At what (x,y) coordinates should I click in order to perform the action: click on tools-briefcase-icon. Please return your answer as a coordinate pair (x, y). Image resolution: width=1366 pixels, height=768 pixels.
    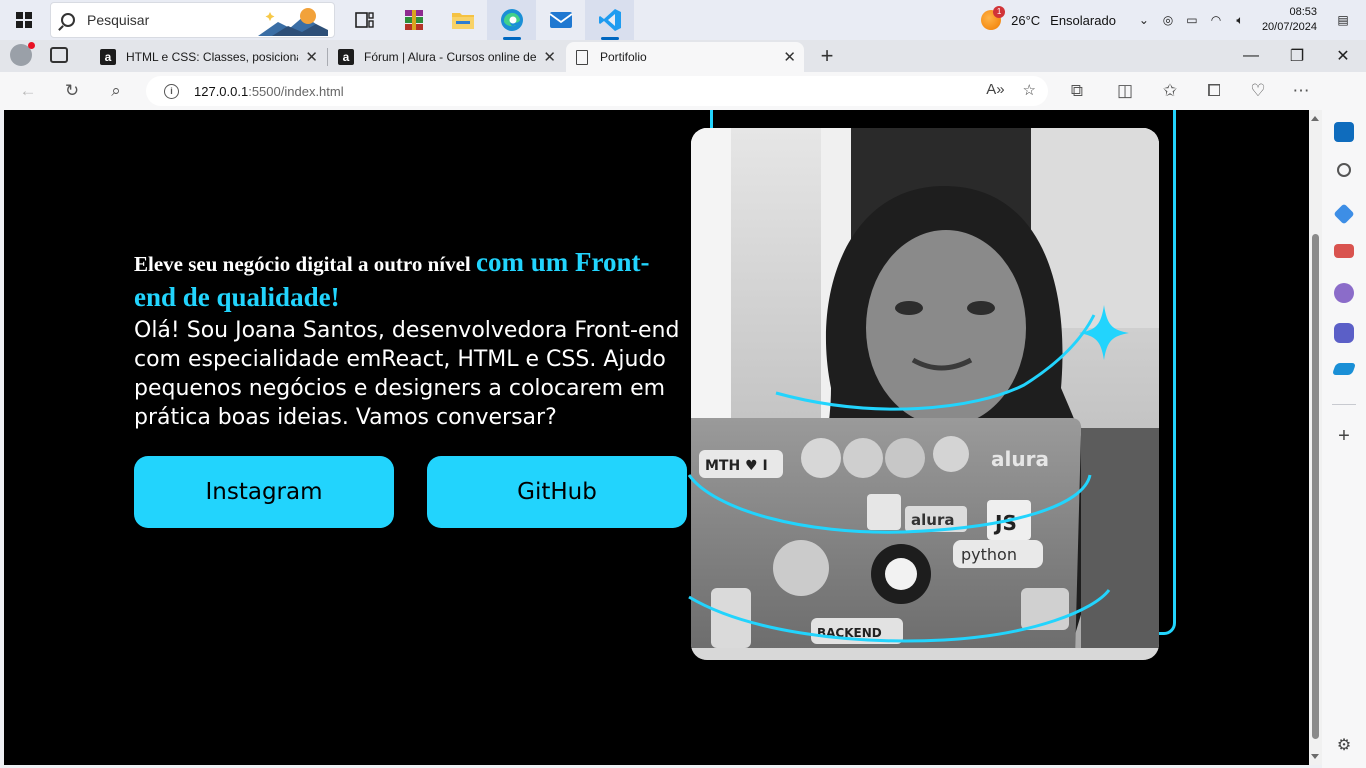
    Looking at the image, I should click on (1344, 251).